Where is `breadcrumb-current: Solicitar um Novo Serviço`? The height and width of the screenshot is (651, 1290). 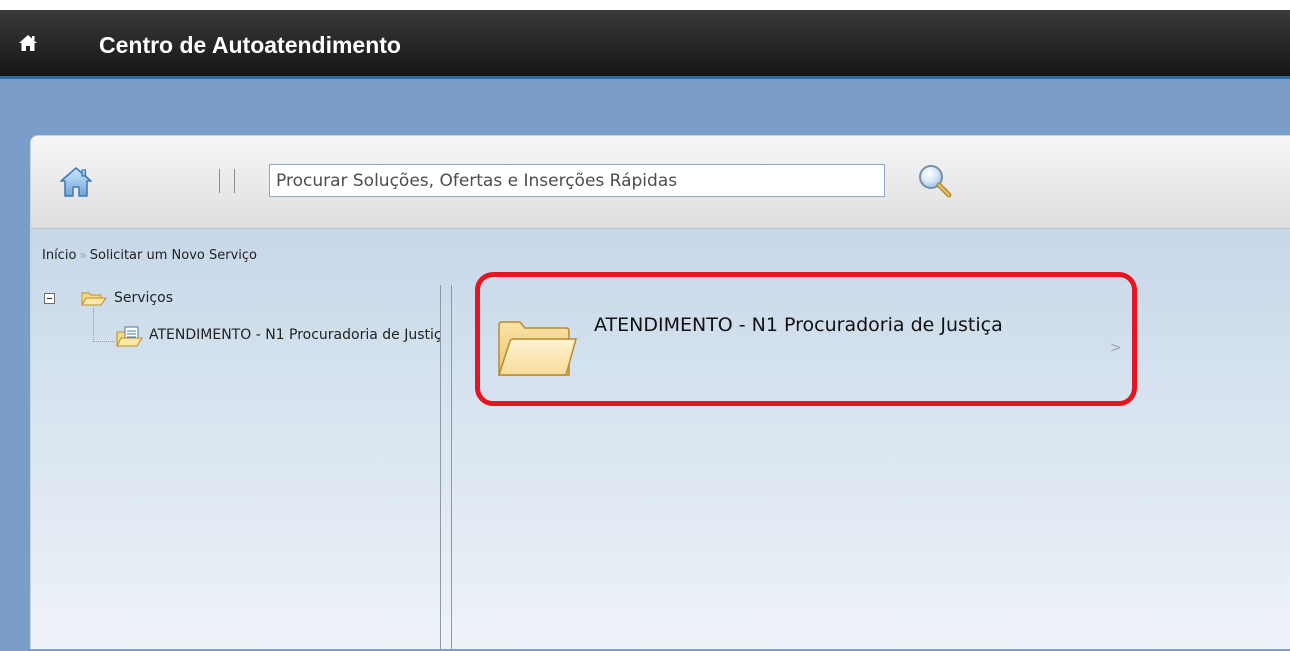
breadcrumb-current: Solicitar um Novo Serviço is located at coordinates (173, 255).